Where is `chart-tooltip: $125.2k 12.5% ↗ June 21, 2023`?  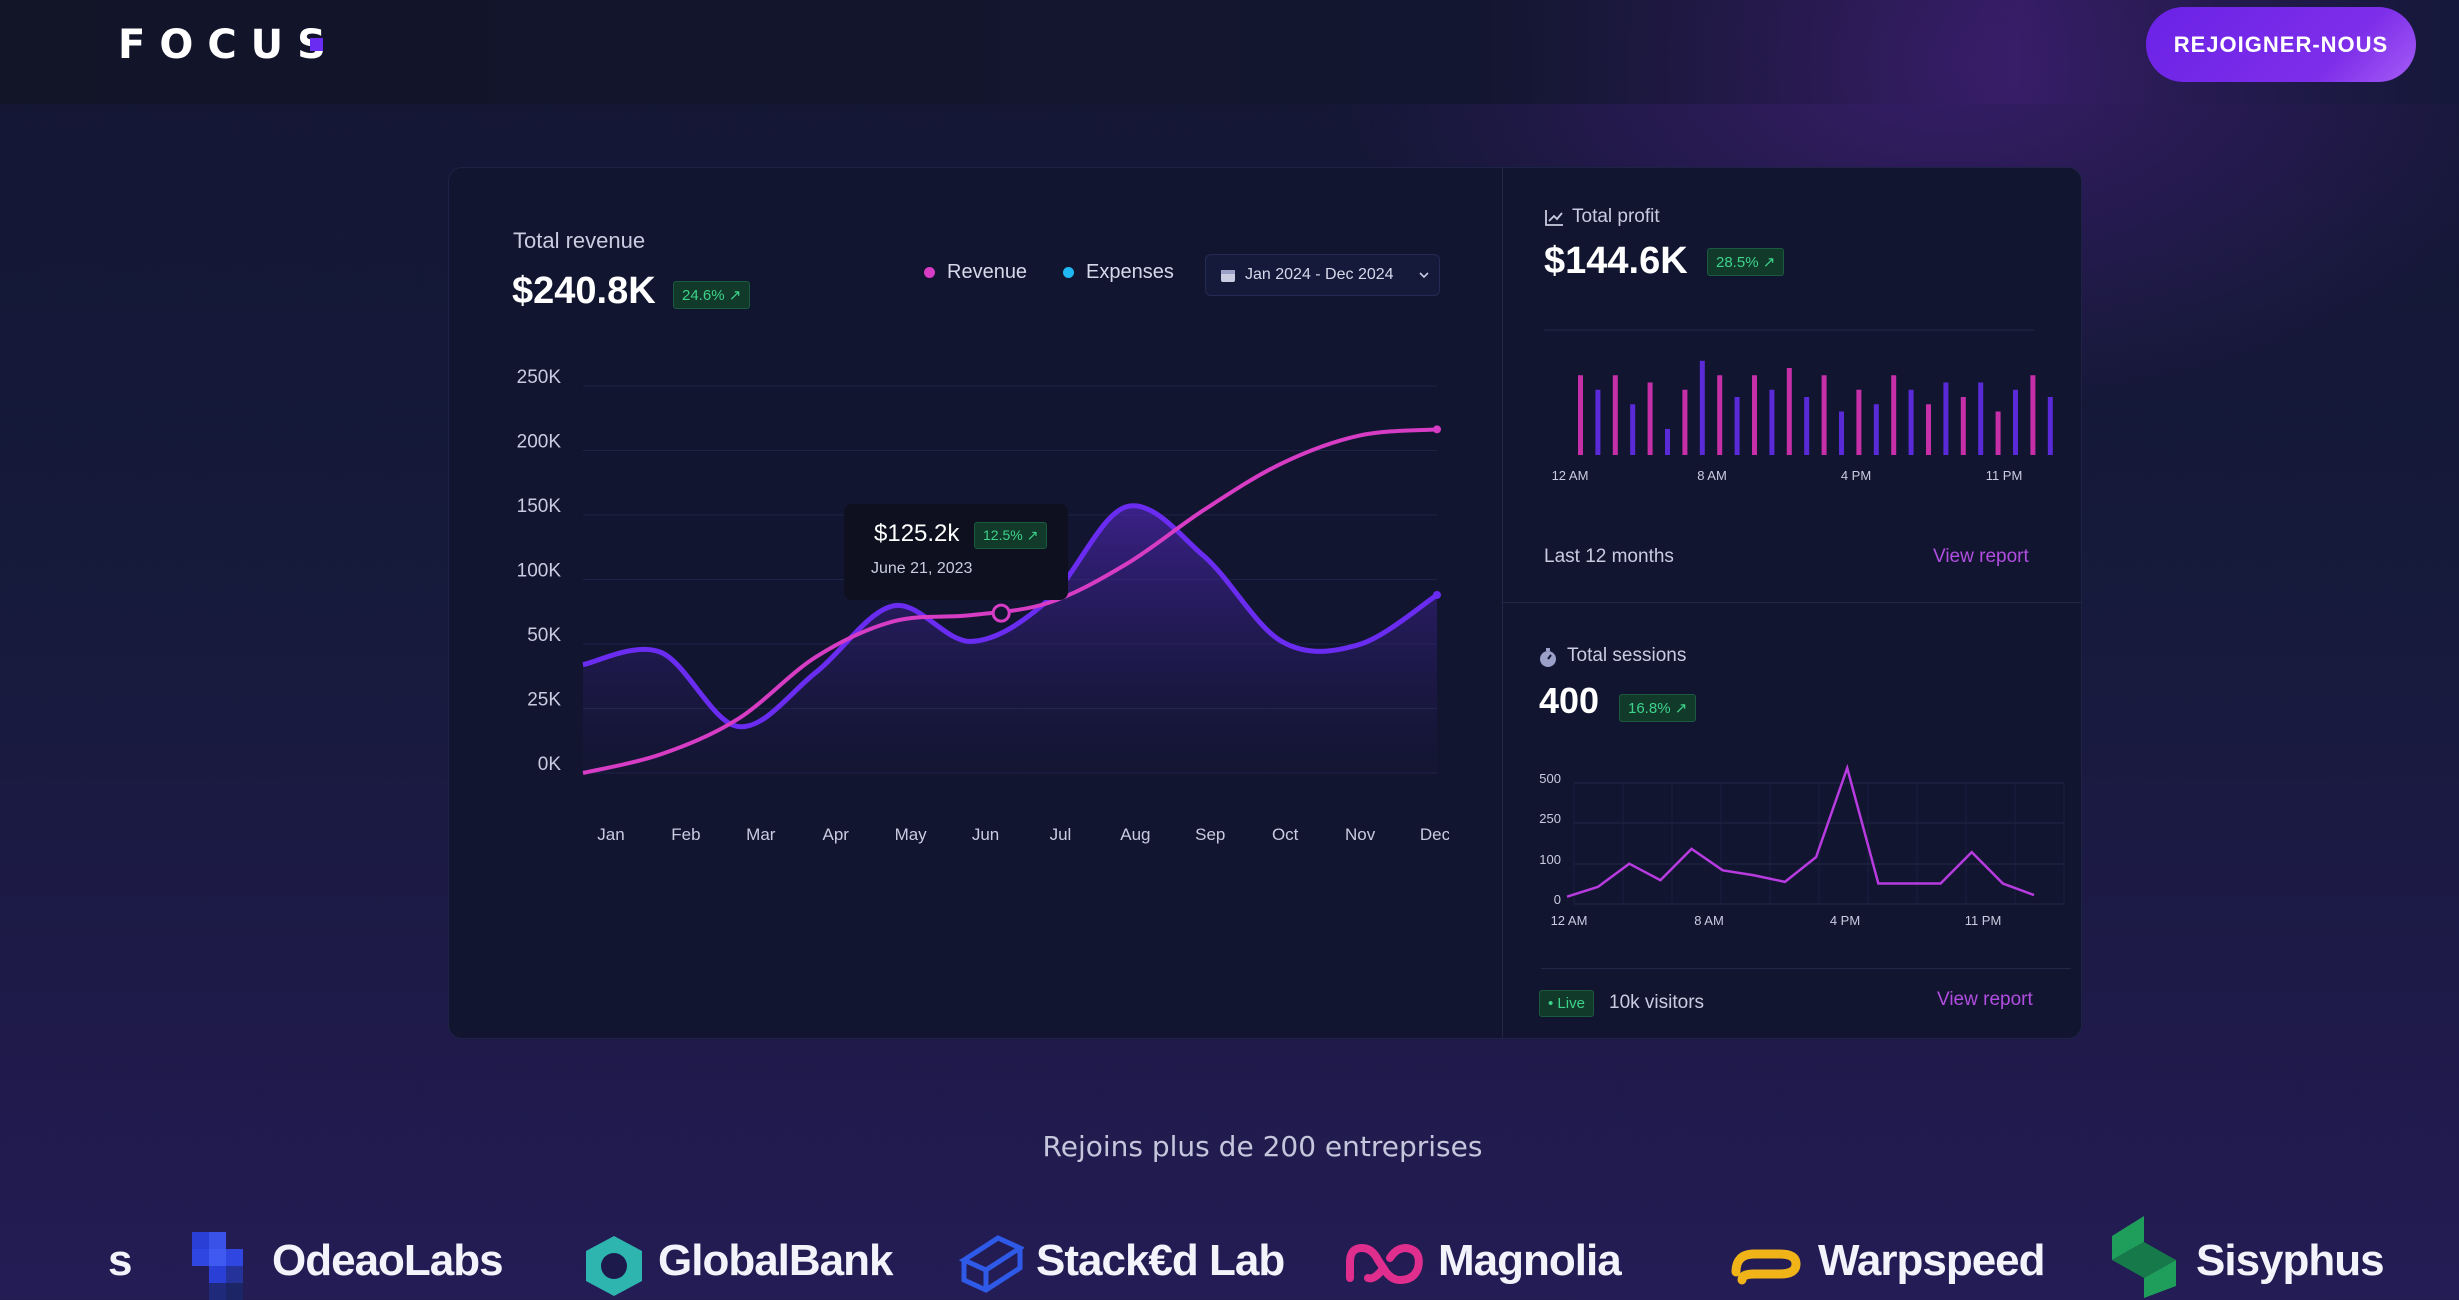
chart-tooltip: $125.2k 12.5% ↗ June 21, 2023 is located at coordinates (956, 552).